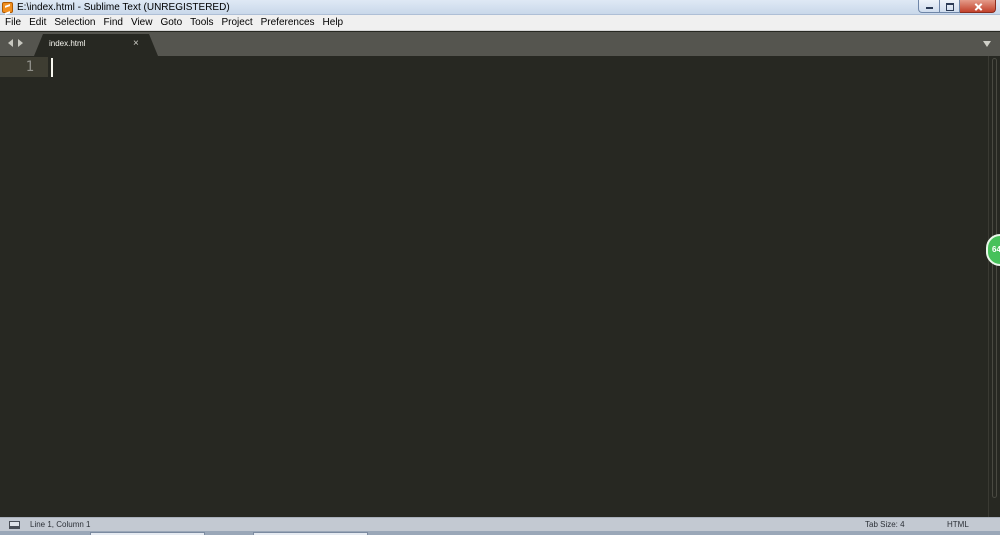 This screenshot has width=1000, height=535. What do you see at coordinates (24, 286) in the screenshot?
I see `line-gutter: 1` at bounding box center [24, 286].